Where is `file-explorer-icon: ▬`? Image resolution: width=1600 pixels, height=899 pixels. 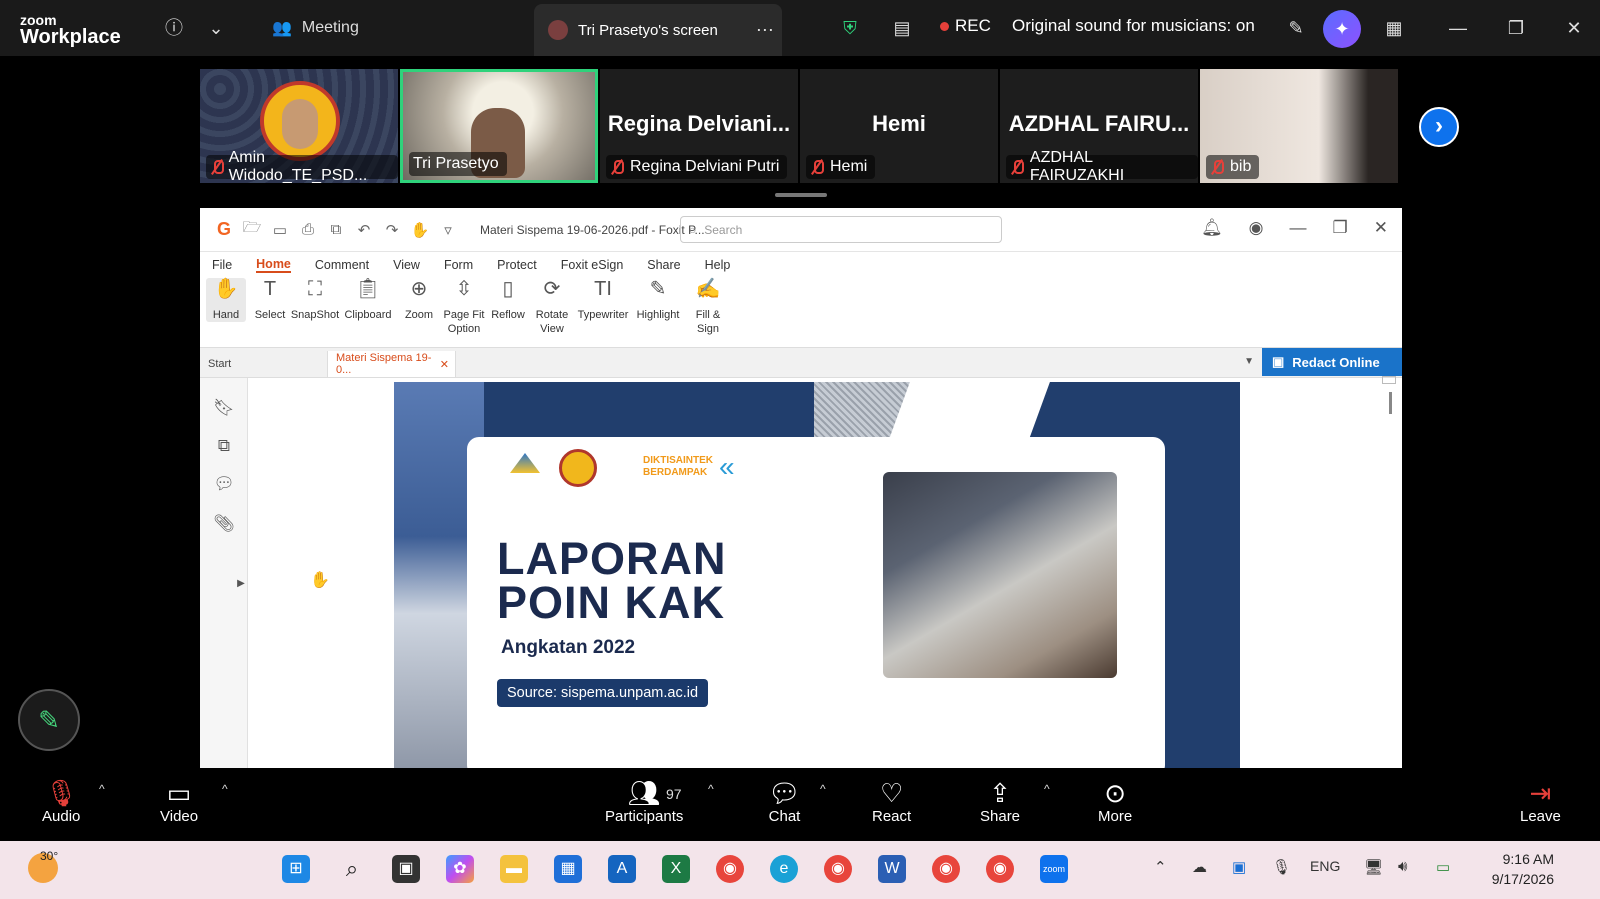 file-explorer-icon: ▬ is located at coordinates (514, 869).